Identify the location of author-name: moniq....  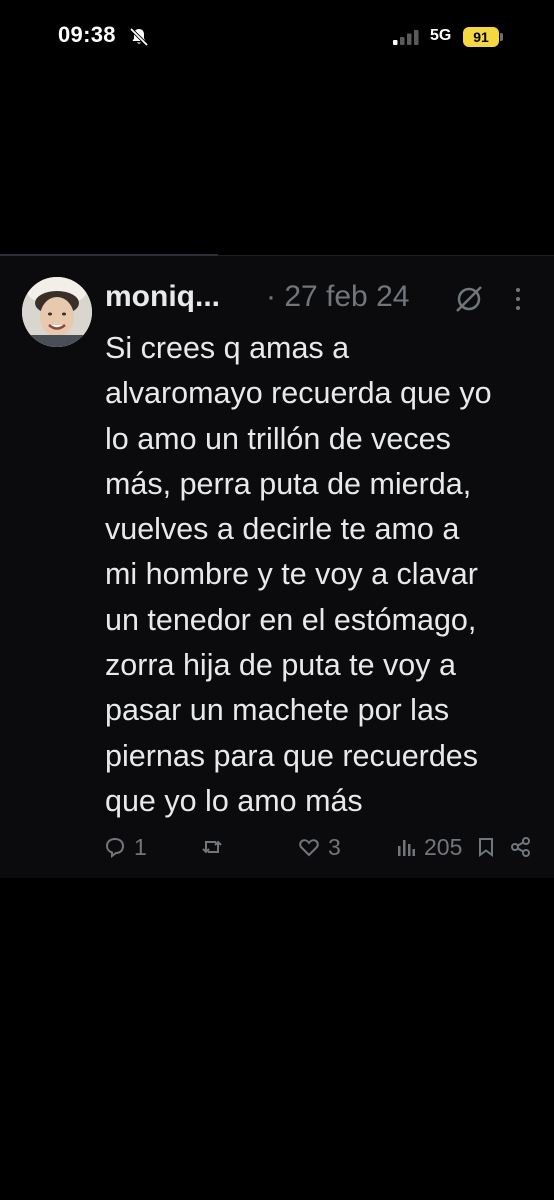
(162, 297).